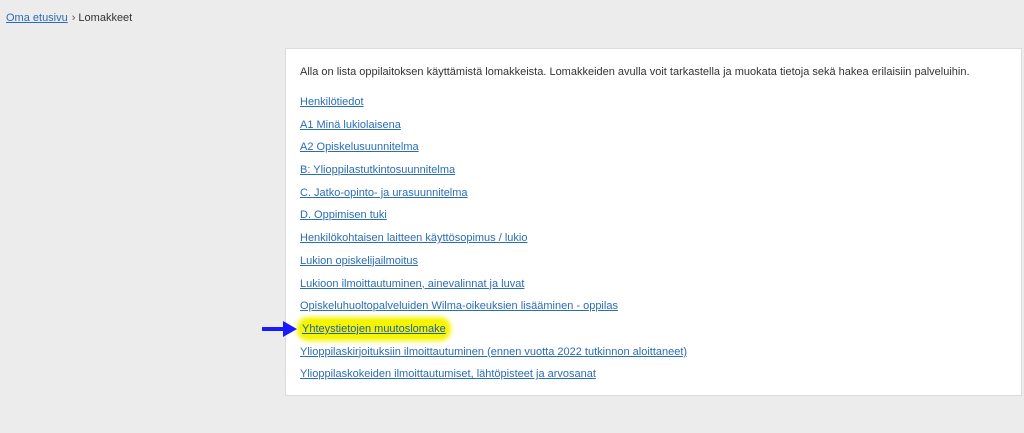 This screenshot has height=433, width=1024. Describe the element at coordinates (493, 174) in the screenshot. I see `form-list-item: B: Ylioppilastutkintosuunnitelma` at that location.